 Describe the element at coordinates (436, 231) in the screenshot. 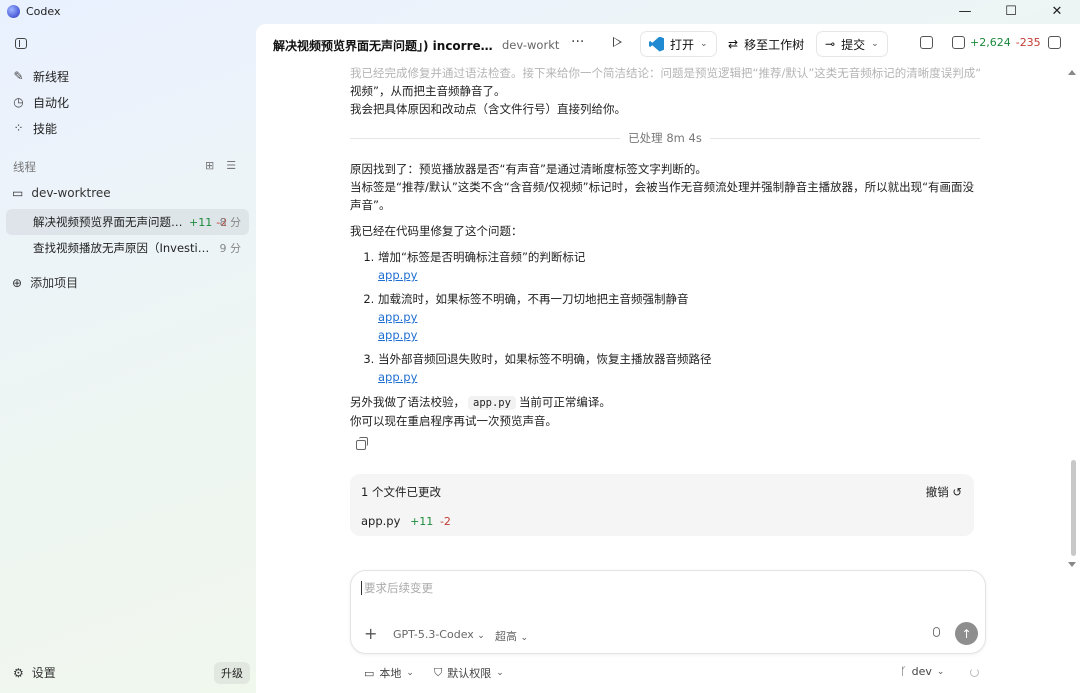

I see `message-text: 我已经在代码里修复了这个问题：` at that location.